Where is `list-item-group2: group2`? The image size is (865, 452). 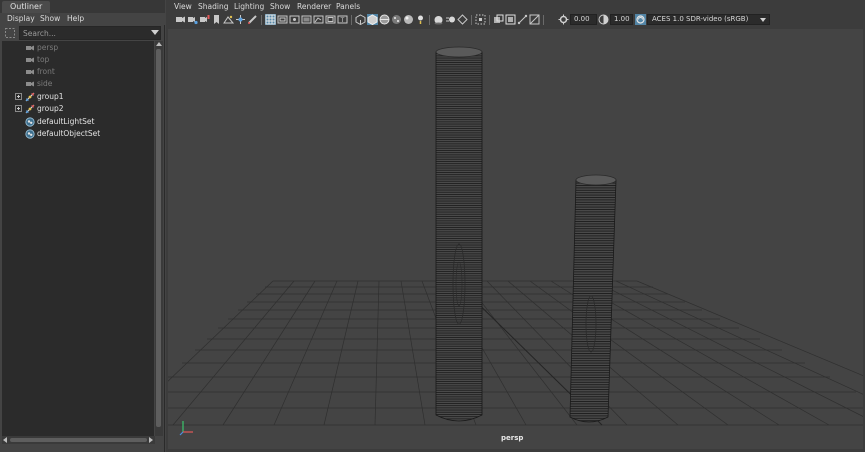 list-item-group2: group2 is located at coordinates (78, 109).